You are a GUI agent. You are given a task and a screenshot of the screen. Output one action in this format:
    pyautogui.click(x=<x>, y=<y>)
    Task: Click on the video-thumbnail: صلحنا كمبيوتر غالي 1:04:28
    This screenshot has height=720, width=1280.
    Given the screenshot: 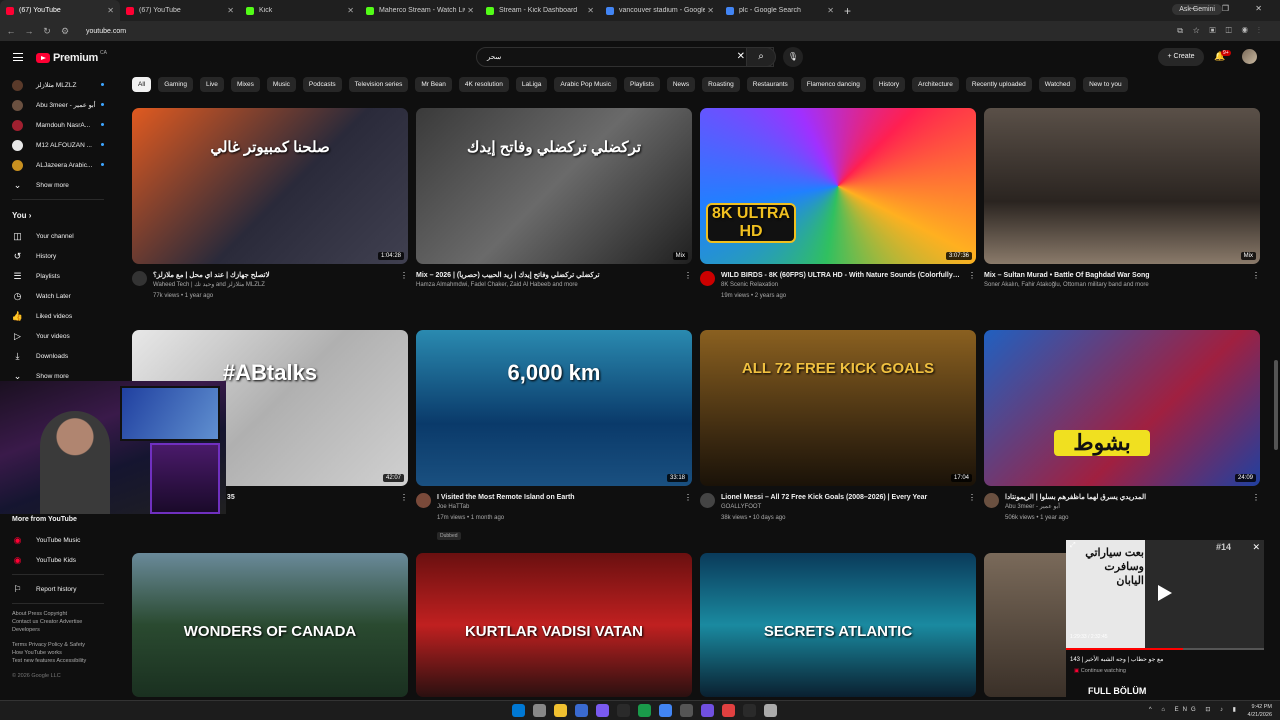 What is the action you would take?
    pyautogui.click(x=270, y=186)
    